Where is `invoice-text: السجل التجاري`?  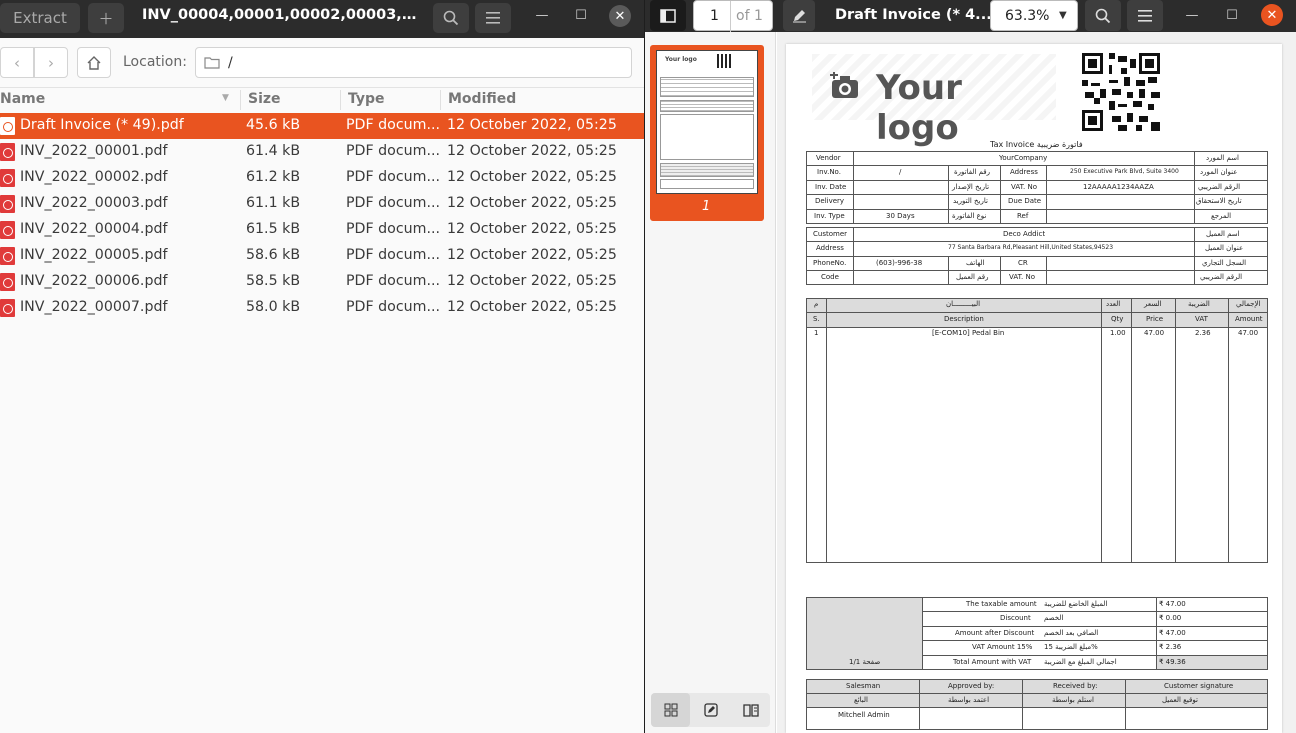 invoice-text: السجل التجاري is located at coordinates (1224, 263).